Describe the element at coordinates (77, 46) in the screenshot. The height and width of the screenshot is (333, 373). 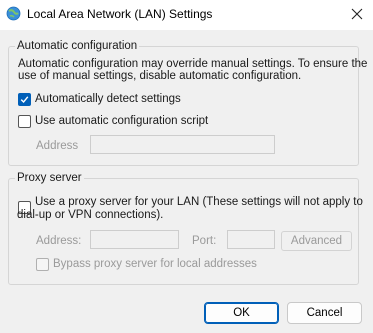
I see `automatic-configuration-label: Automatic configuration` at that location.